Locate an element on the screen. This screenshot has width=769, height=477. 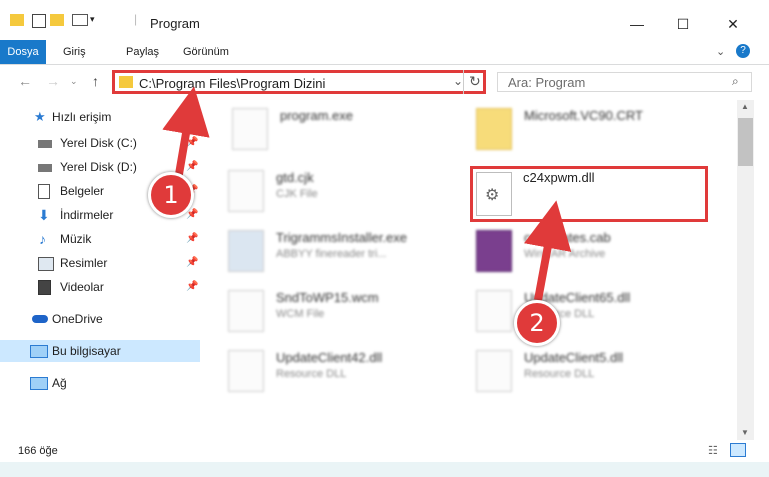
step-badge-2: 2 is located at coordinates (537, 323).